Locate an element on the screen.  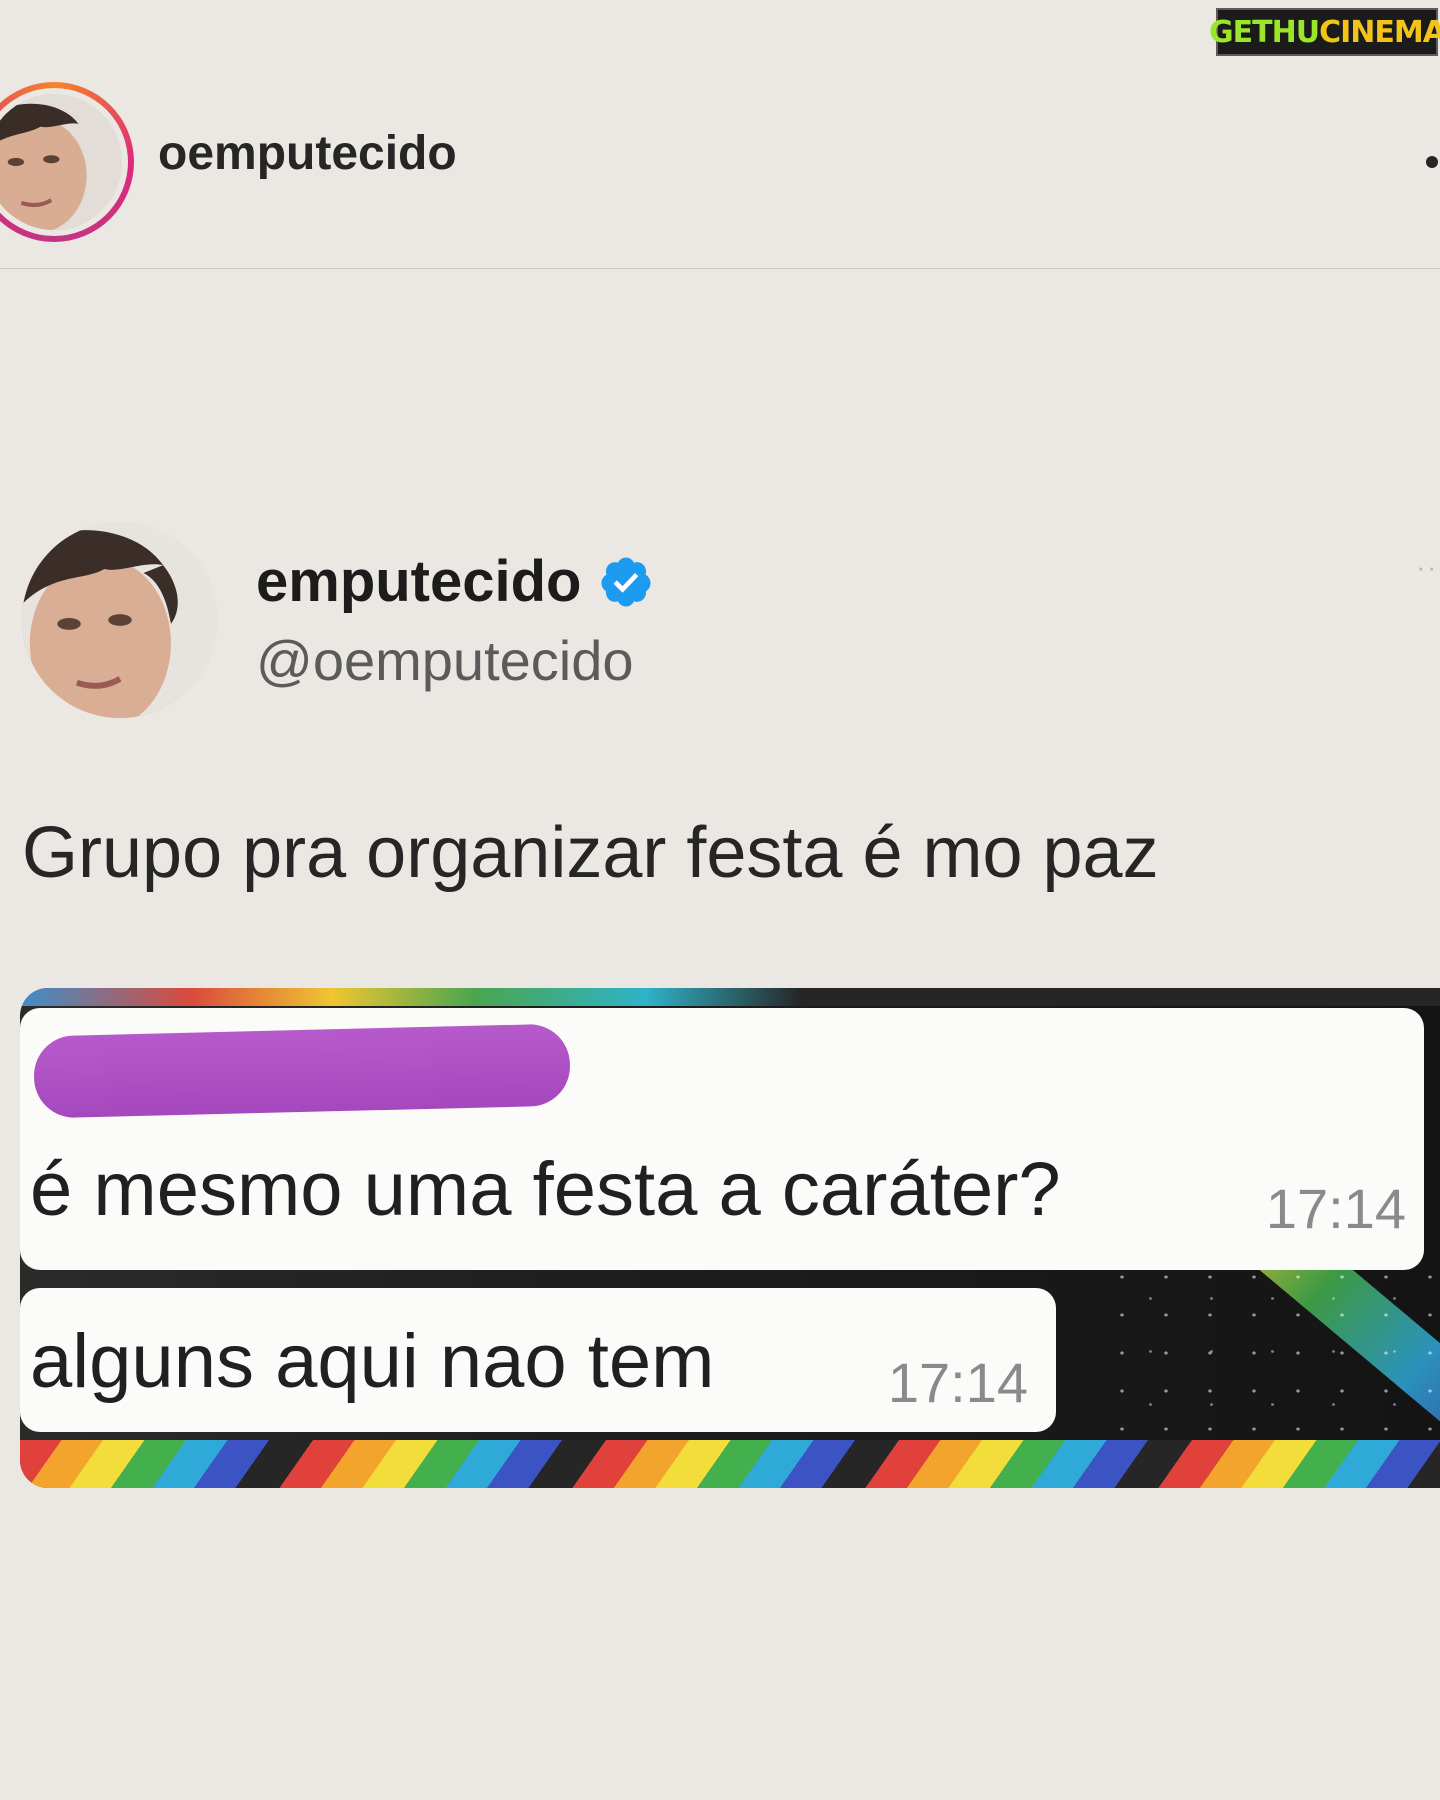
watermark-text-part2: CINEMA is located at coordinates (1379, 32).